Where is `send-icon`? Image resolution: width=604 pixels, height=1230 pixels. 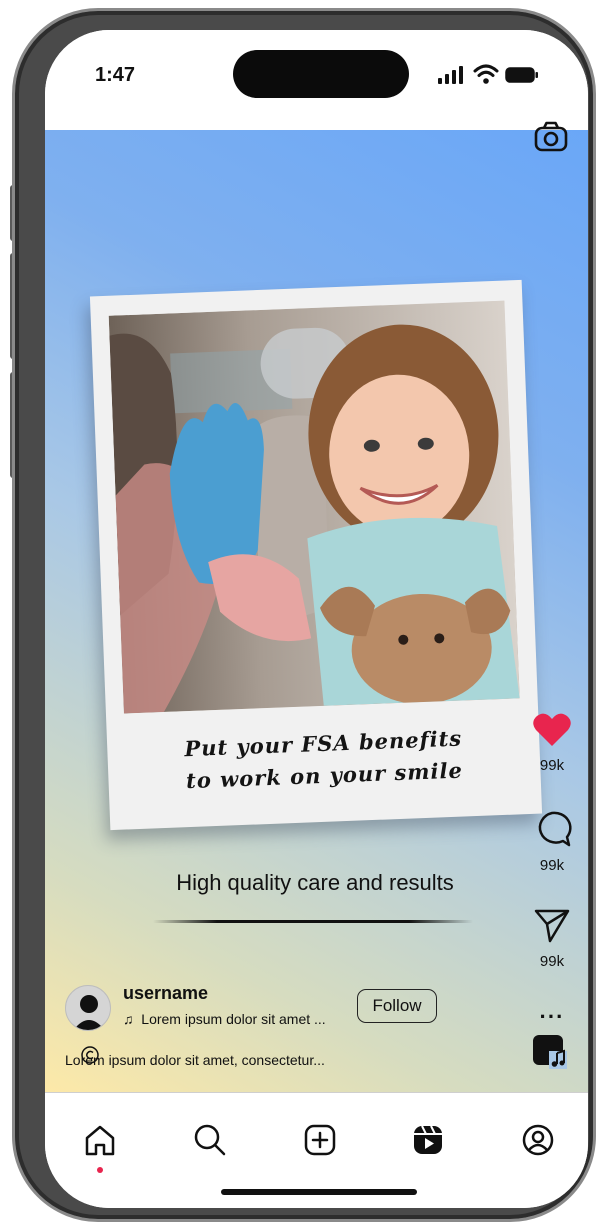
send-icon is located at coordinates (552, 926).